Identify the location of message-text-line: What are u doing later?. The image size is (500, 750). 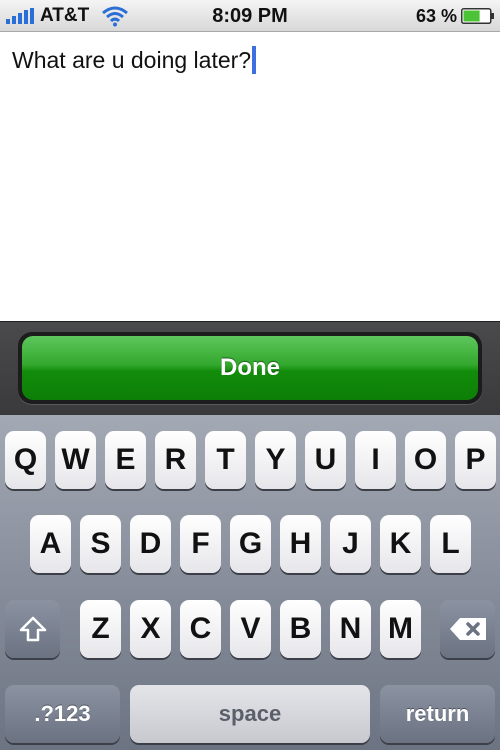
(134, 60).